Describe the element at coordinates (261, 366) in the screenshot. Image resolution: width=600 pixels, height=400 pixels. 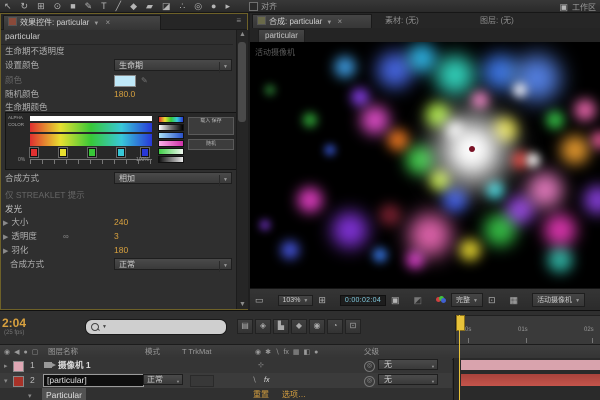
I see `switch-dash-icon: ⊹` at that location.